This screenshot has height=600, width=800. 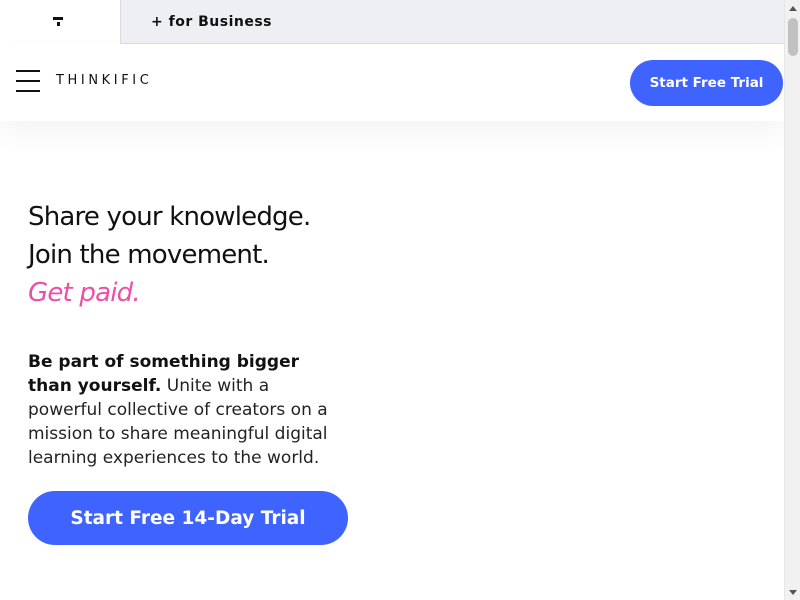 What do you see at coordinates (149, 255) in the screenshot?
I see `headline-line-2: Join the movement.` at bounding box center [149, 255].